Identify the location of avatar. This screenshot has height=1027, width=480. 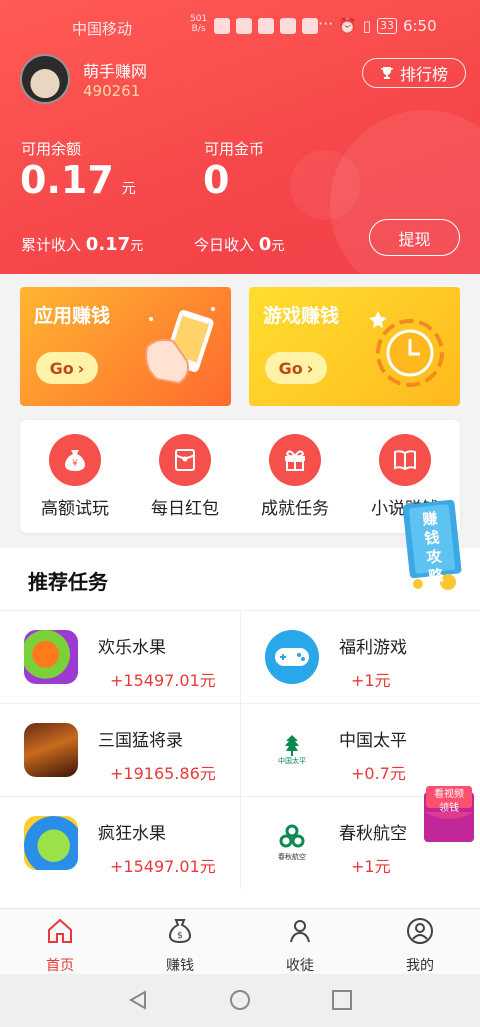
(45, 79).